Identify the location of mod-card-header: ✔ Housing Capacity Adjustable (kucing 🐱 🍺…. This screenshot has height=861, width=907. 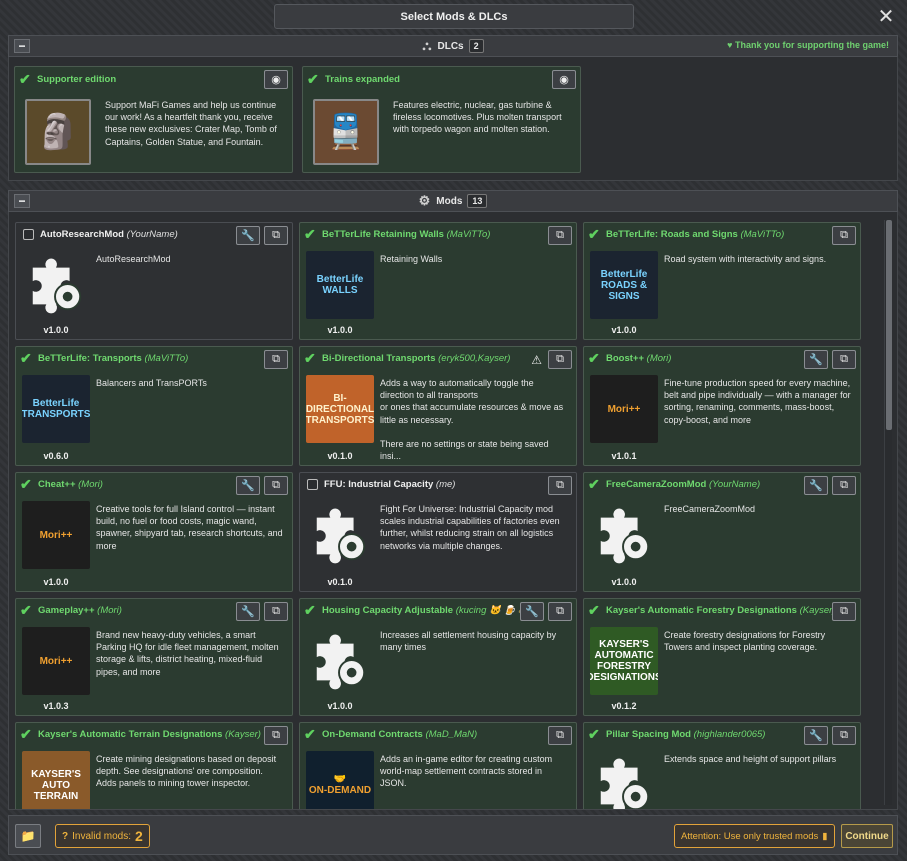
(438, 610).